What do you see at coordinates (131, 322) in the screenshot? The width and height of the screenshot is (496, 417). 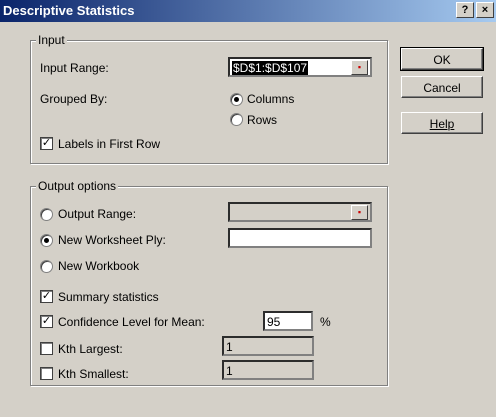 I see `confidence-level-label: Confidence Level for Mean:` at bounding box center [131, 322].